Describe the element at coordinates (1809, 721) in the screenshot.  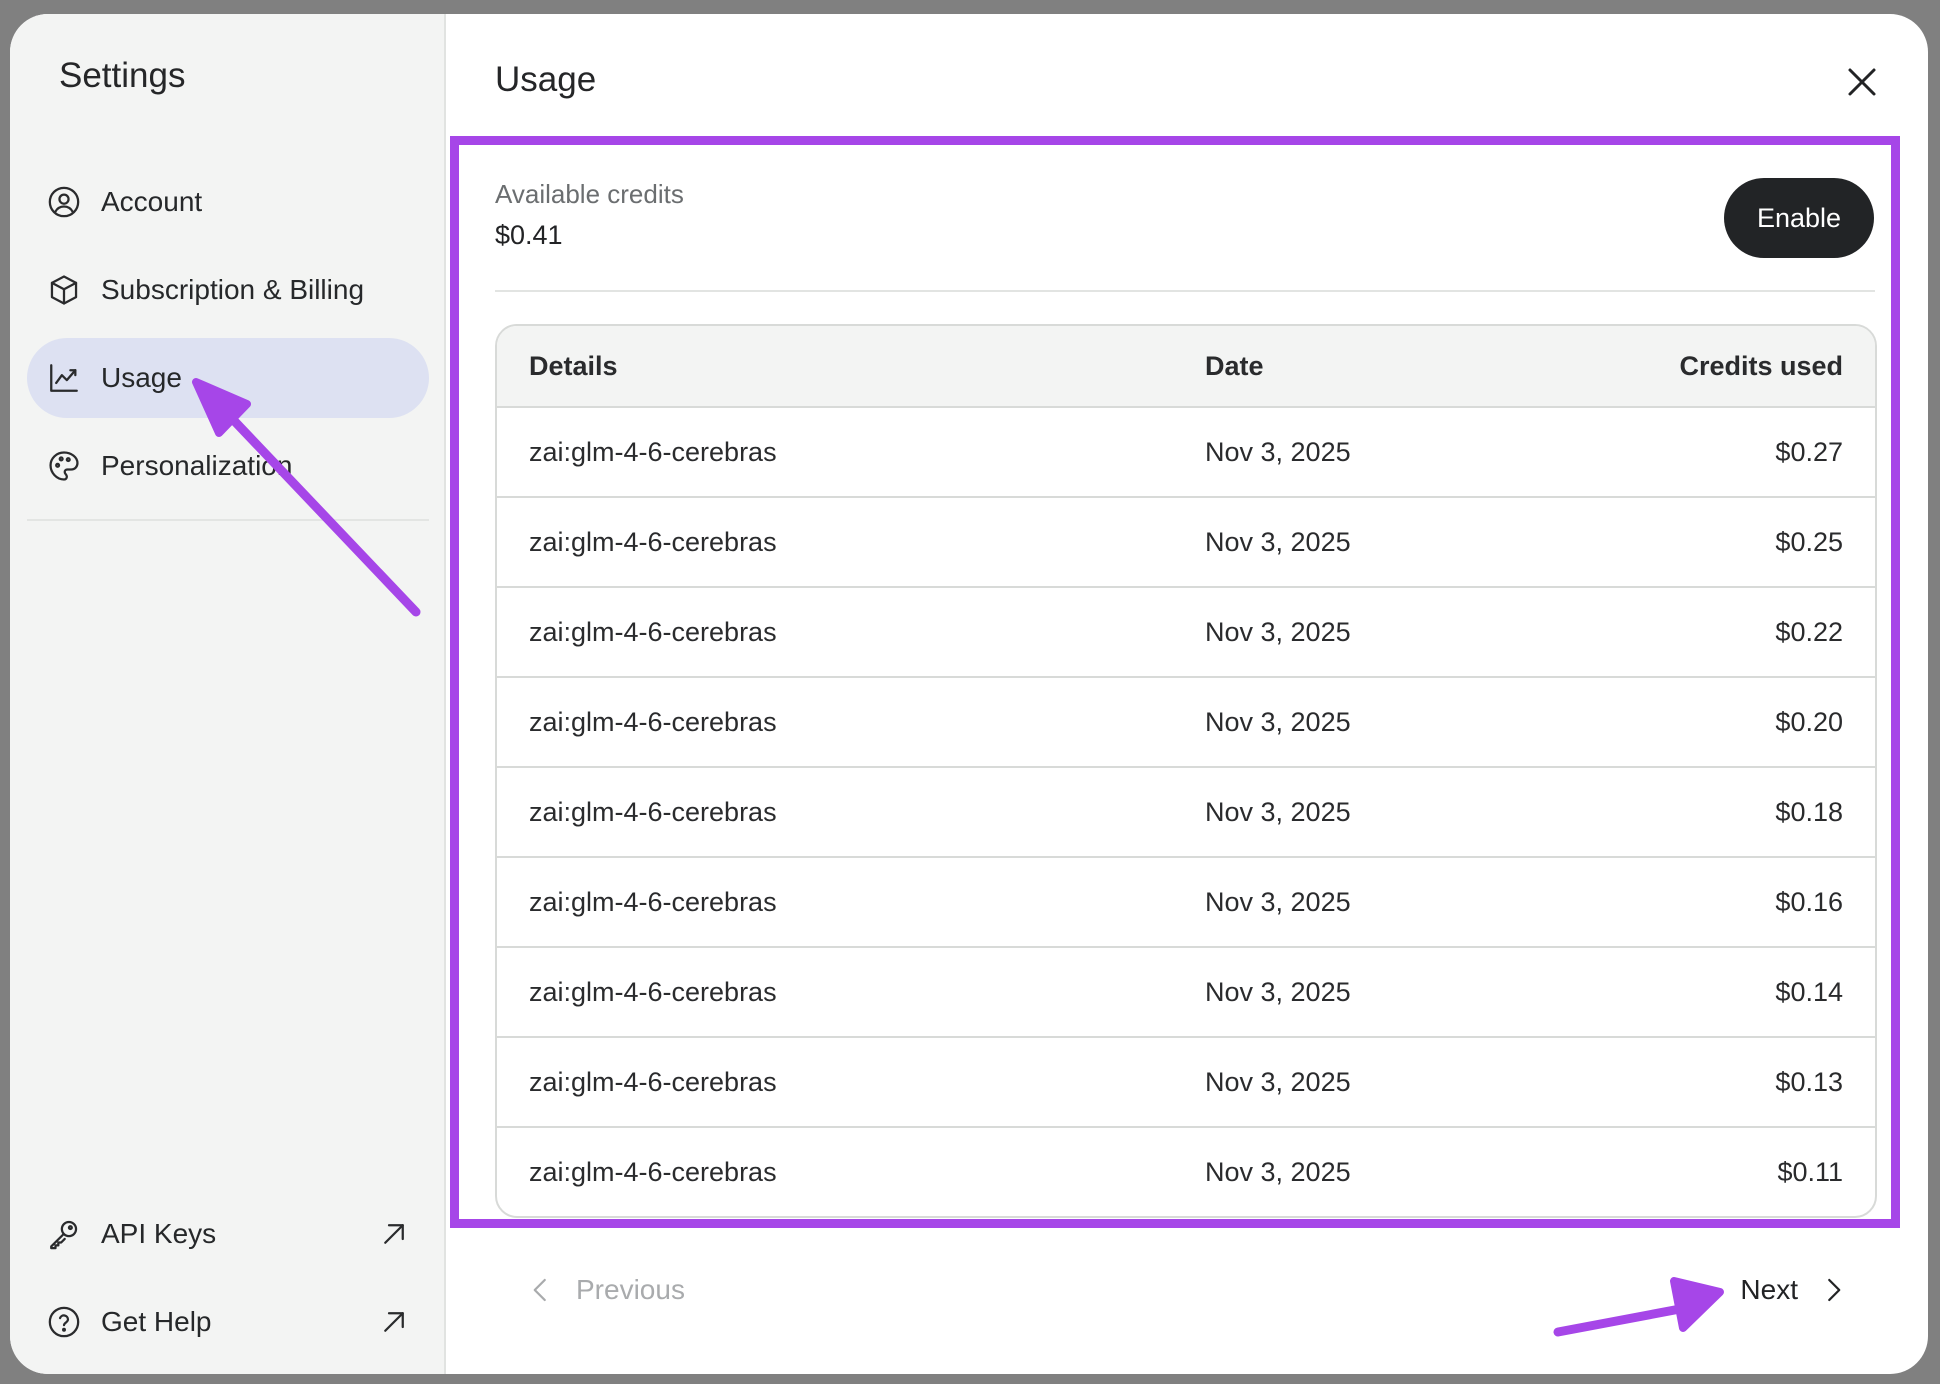
I see `cell-credits-used: $0.20` at that location.